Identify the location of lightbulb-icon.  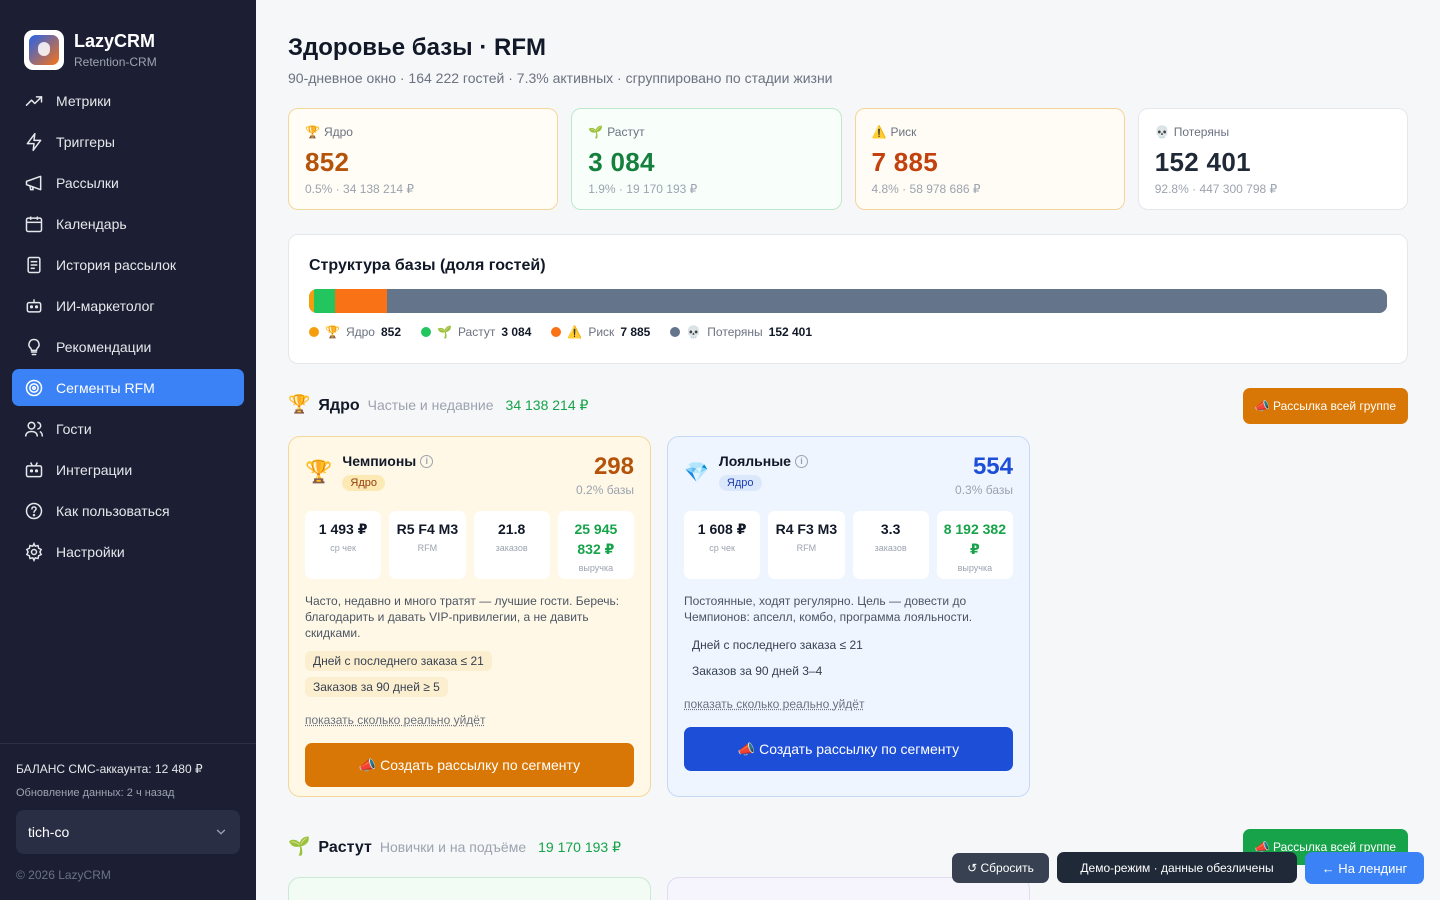
(34, 346).